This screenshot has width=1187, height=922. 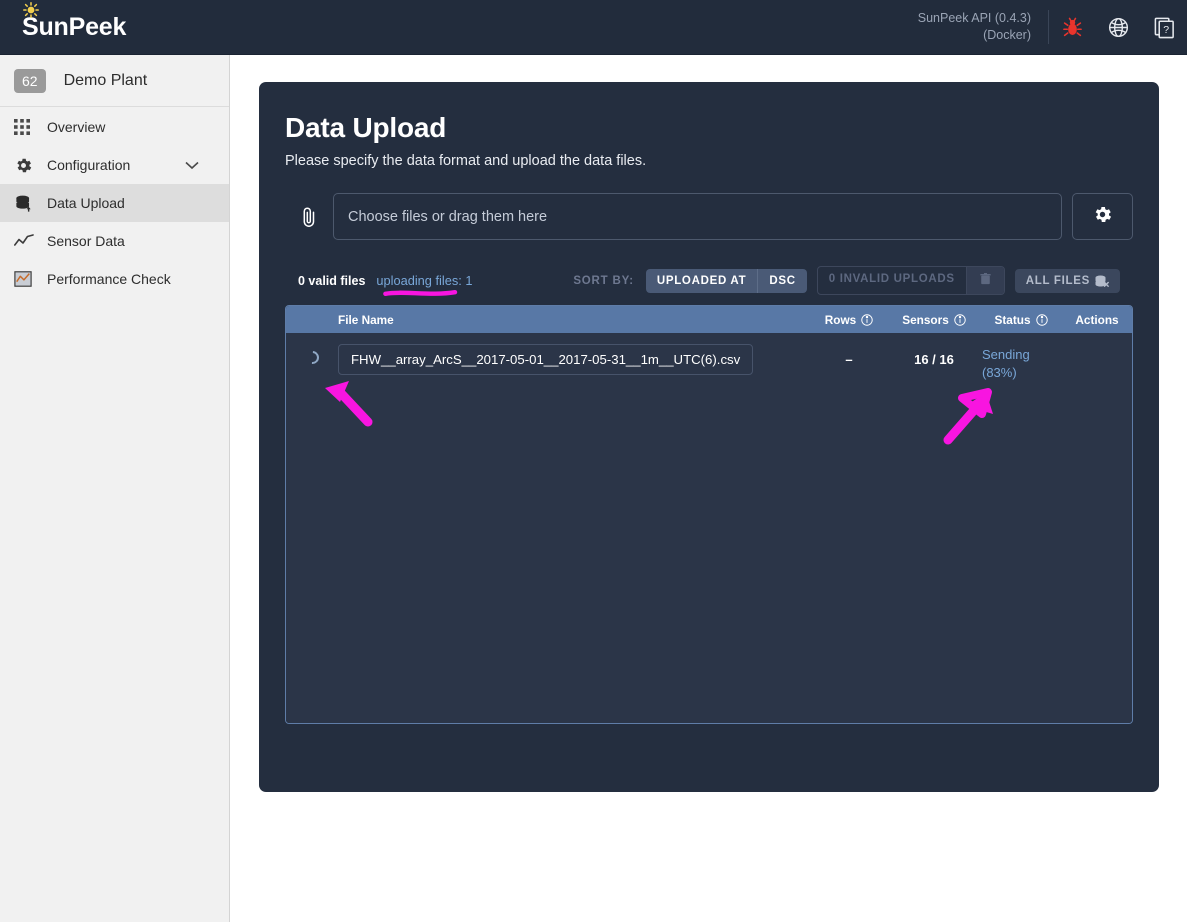 I want to click on sort-toggle-group: UPLOADED AT DSC, so click(x=726, y=280).